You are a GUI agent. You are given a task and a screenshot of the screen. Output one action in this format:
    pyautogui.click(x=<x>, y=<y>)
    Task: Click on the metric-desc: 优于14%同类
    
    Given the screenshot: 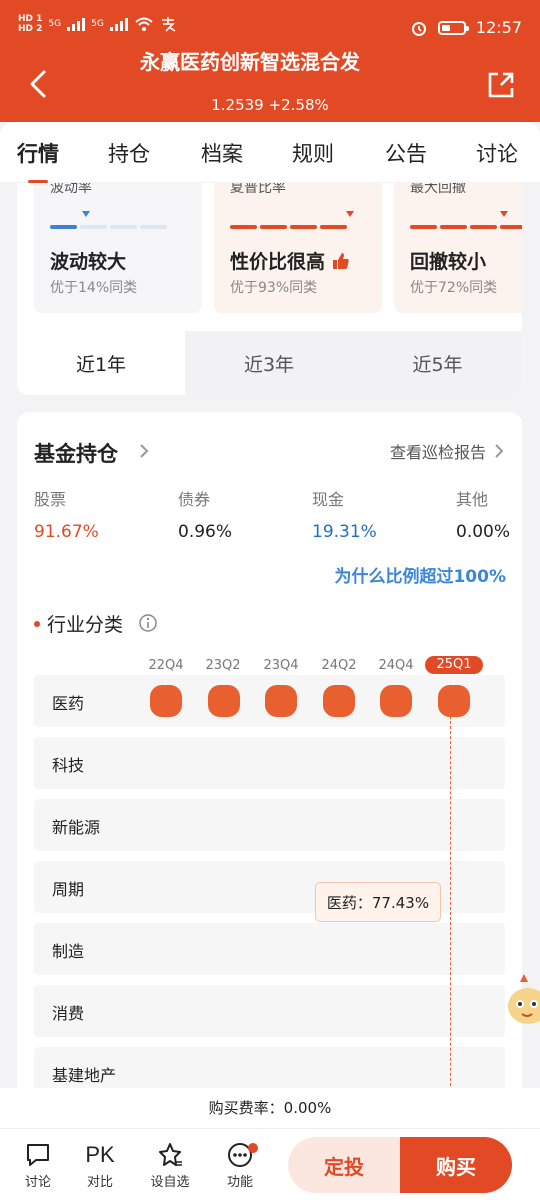 What is the action you would take?
    pyautogui.click(x=94, y=288)
    